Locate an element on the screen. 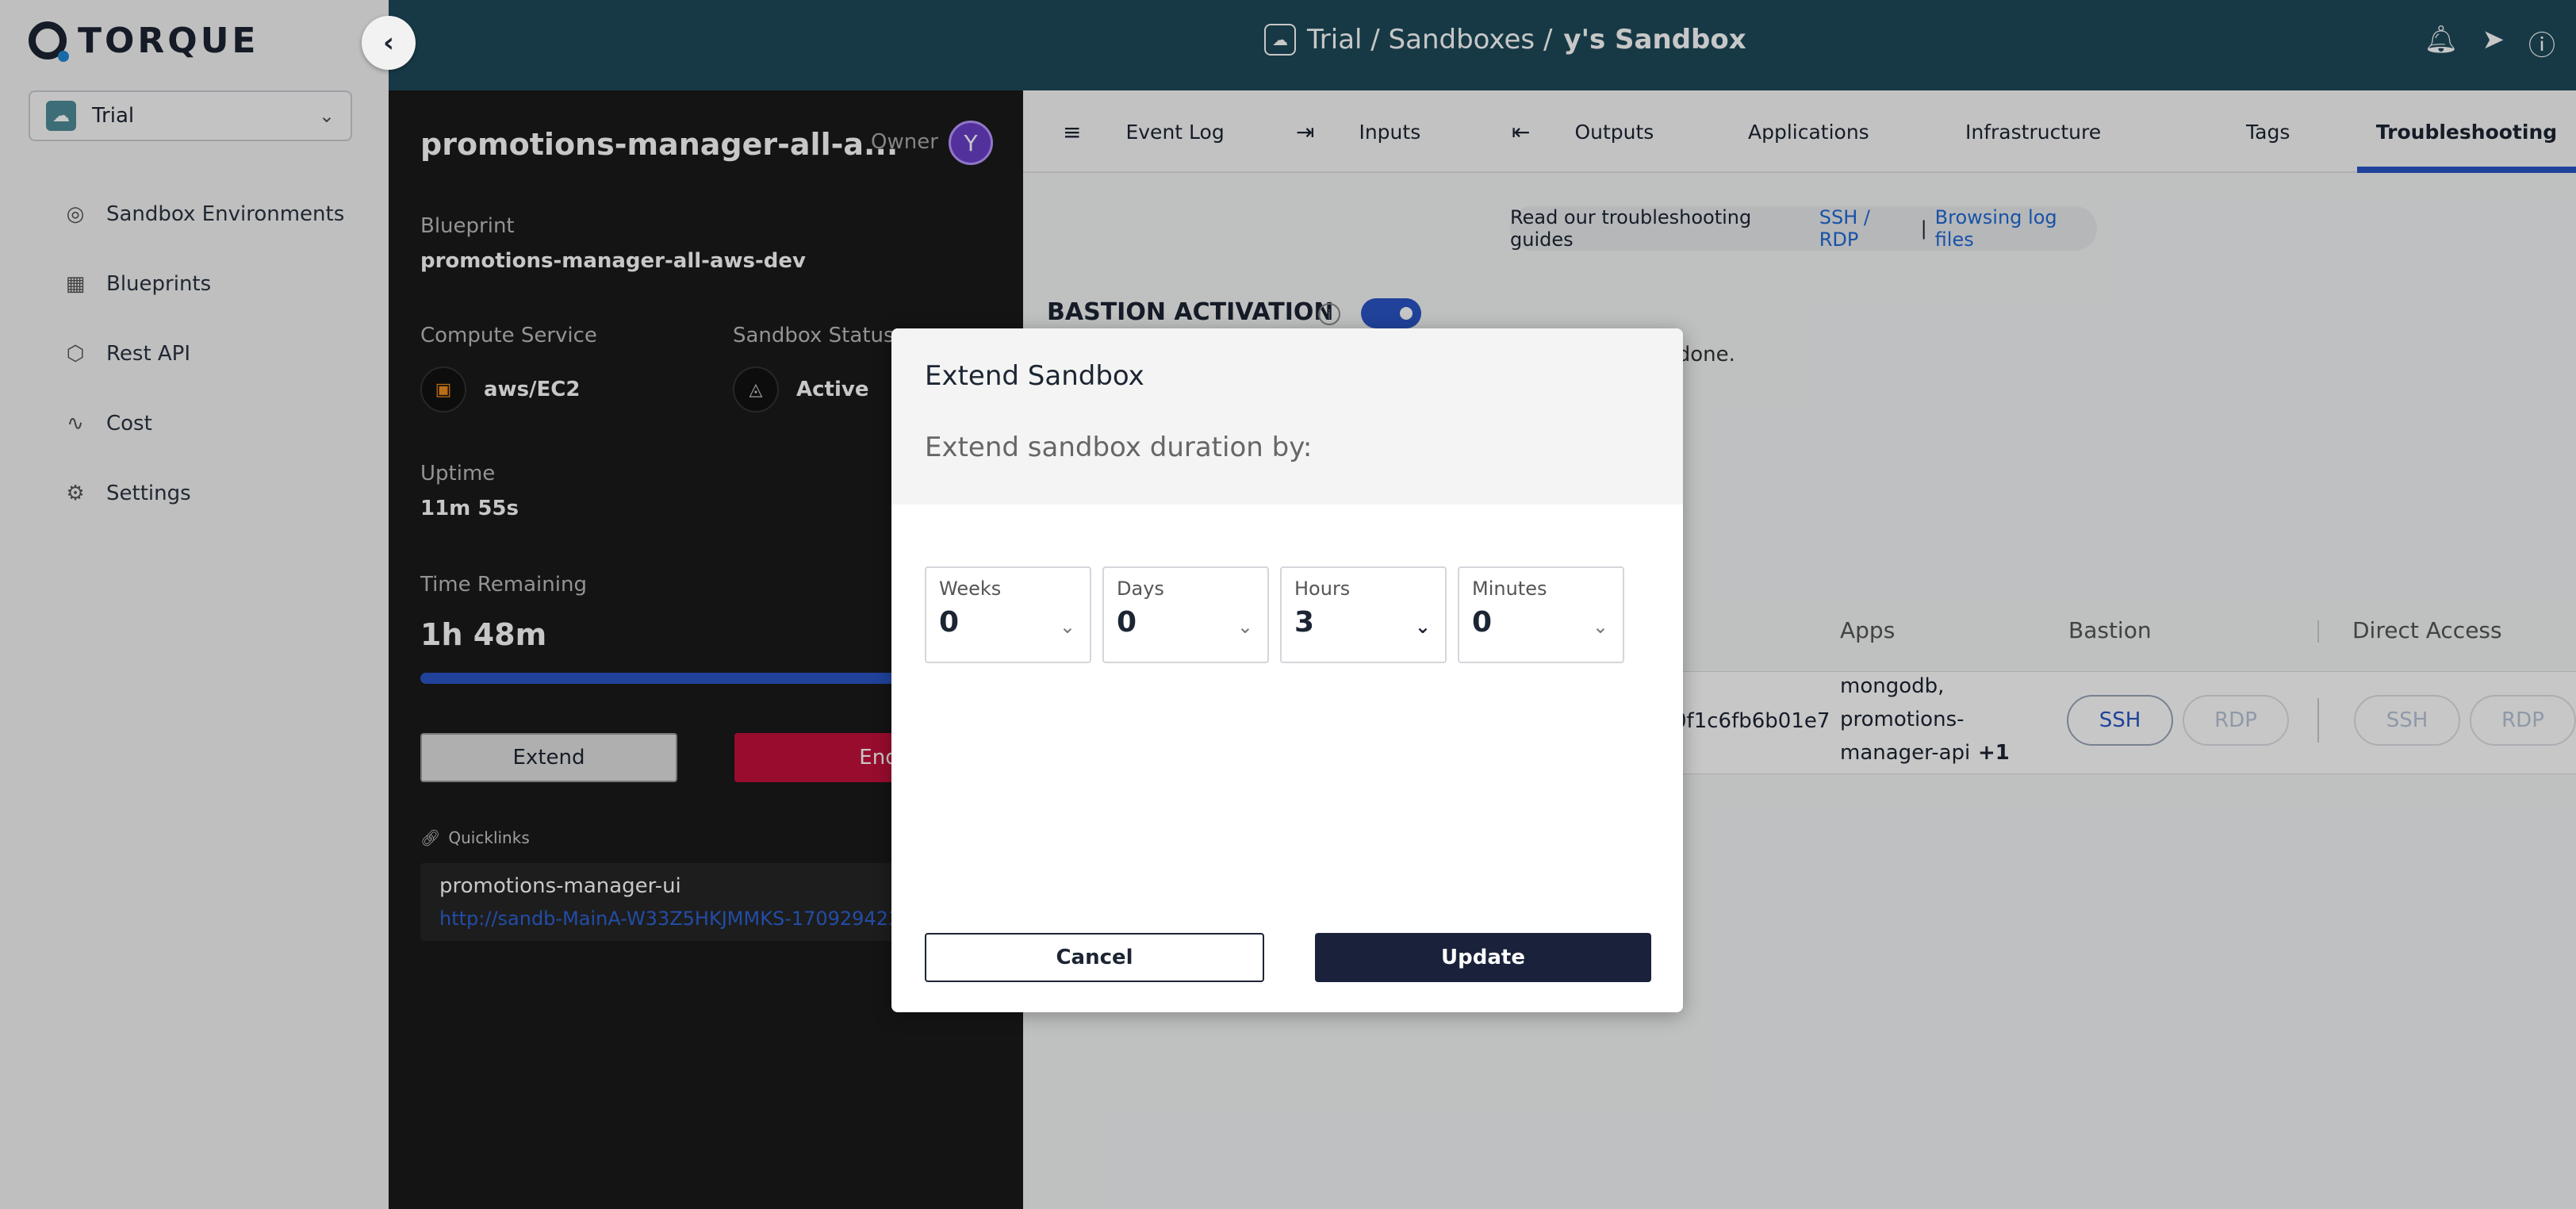  hours-select: Hours 3 ⌄ is located at coordinates (1363, 614).